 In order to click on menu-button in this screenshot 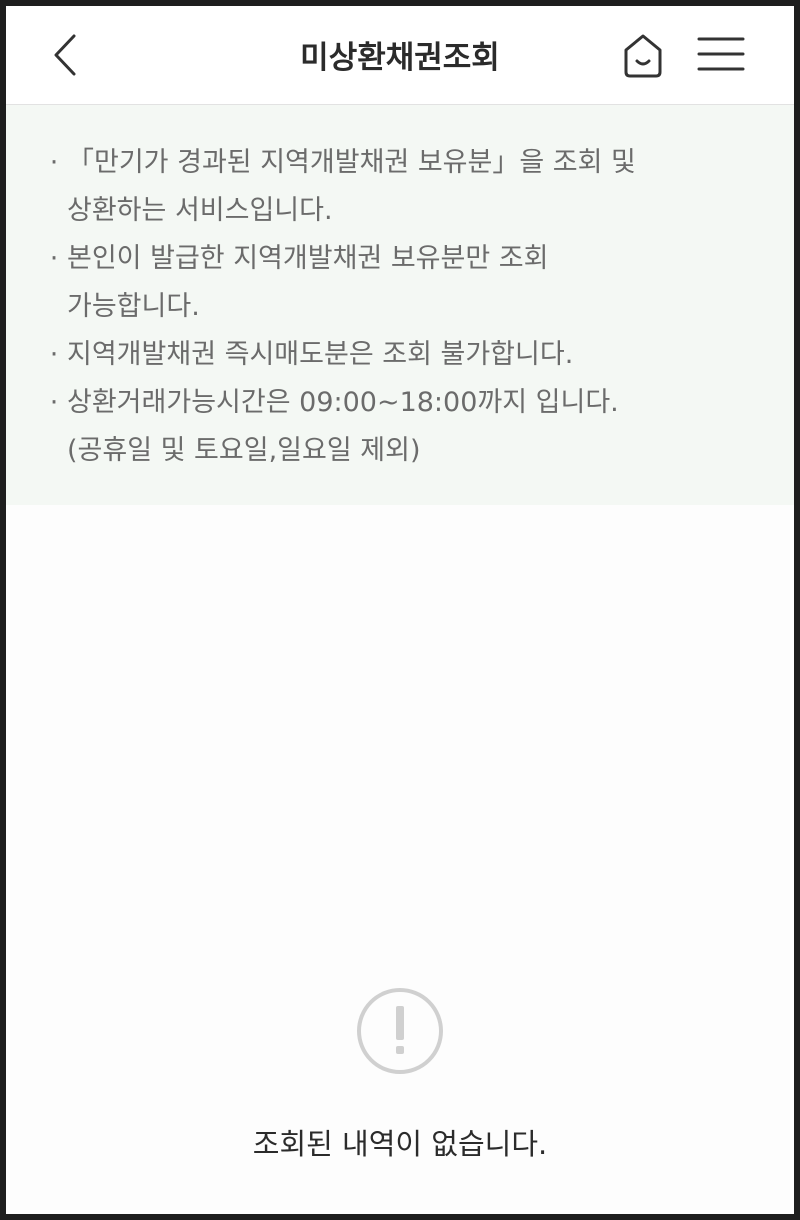, I will do `click(721, 54)`.